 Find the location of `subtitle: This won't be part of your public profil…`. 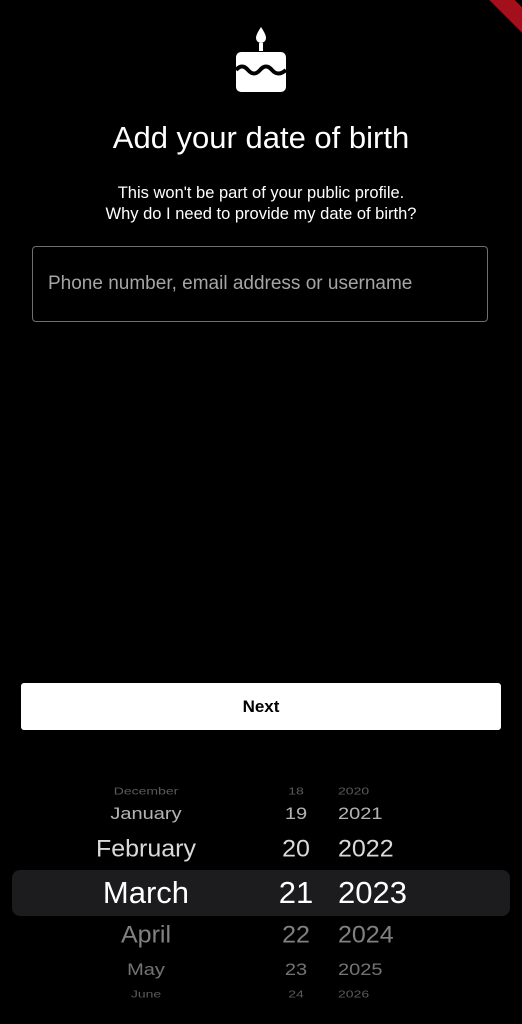

subtitle: This won't be part of your public profil… is located at coordinates (261, 204).